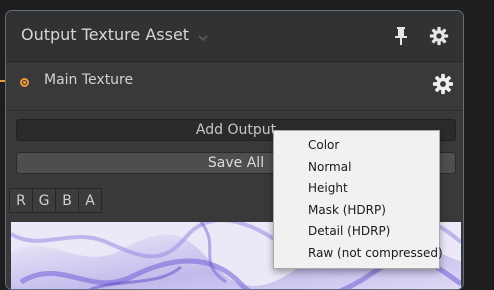  I want to click on channel-toggle-bar: R G B A, so click(55, 200).